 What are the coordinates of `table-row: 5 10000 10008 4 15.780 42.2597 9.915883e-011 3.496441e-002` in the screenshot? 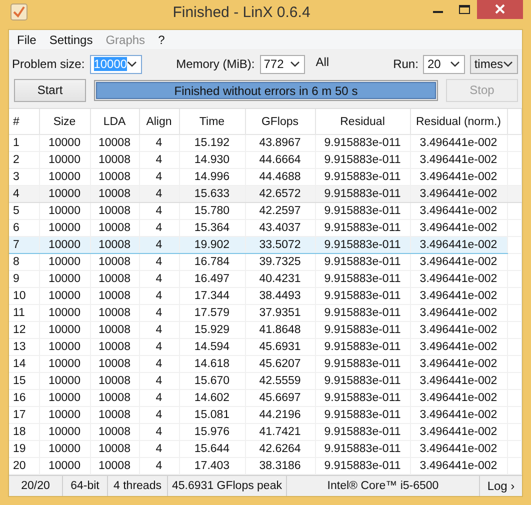 It's located at (265, 211).